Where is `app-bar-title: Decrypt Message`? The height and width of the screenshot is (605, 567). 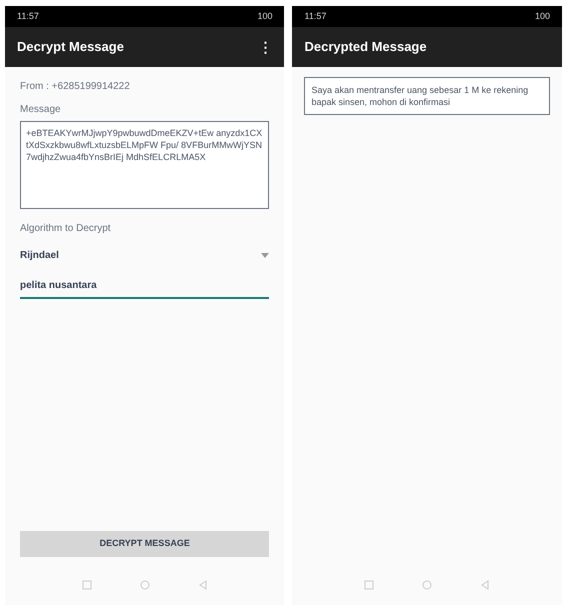
app-bar-title: Decrypt Message is located at coordinates (70, 47).